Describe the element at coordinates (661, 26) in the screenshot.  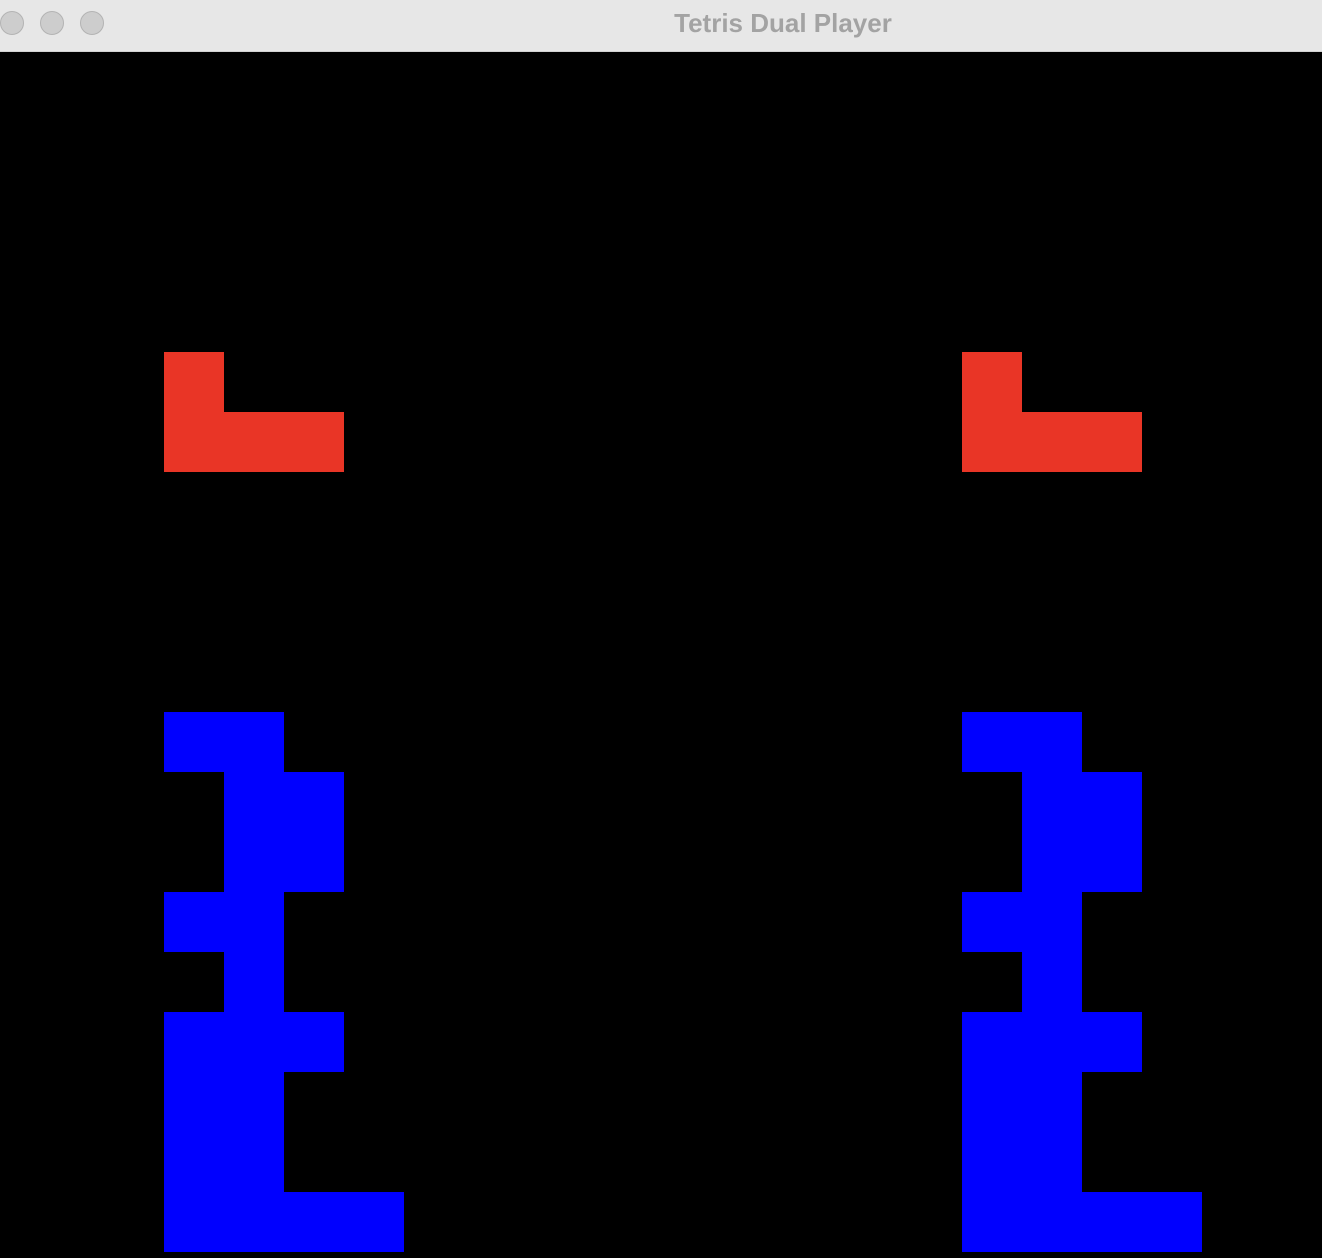
I see `title-bar: Tetris Dual Player` at that location.